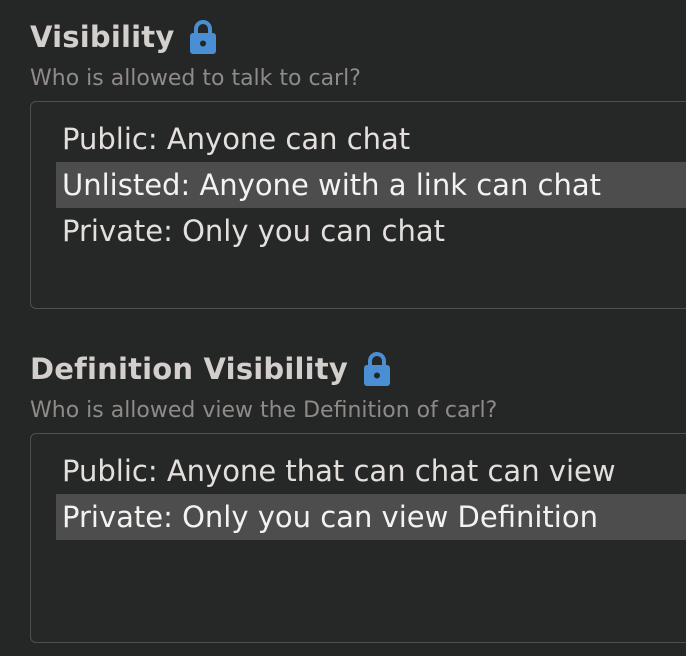  What do you see at coordinates (189, 369) in the screenshot?
I see `definition-visibility-title: Definition Visibility` at bounding box center [189, 369].